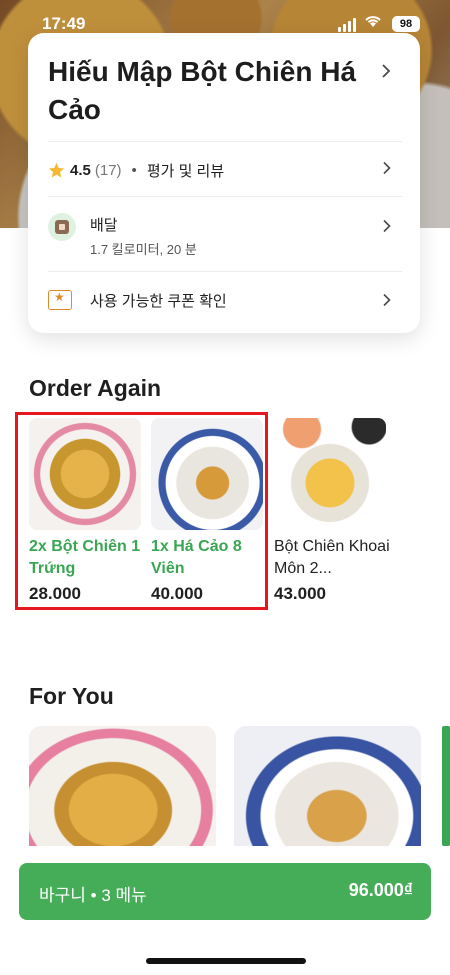  What do you see at coordinates (104, 224) in the screenshot?
I see `delivery-label: 배달` at bounding box center [104, 224].